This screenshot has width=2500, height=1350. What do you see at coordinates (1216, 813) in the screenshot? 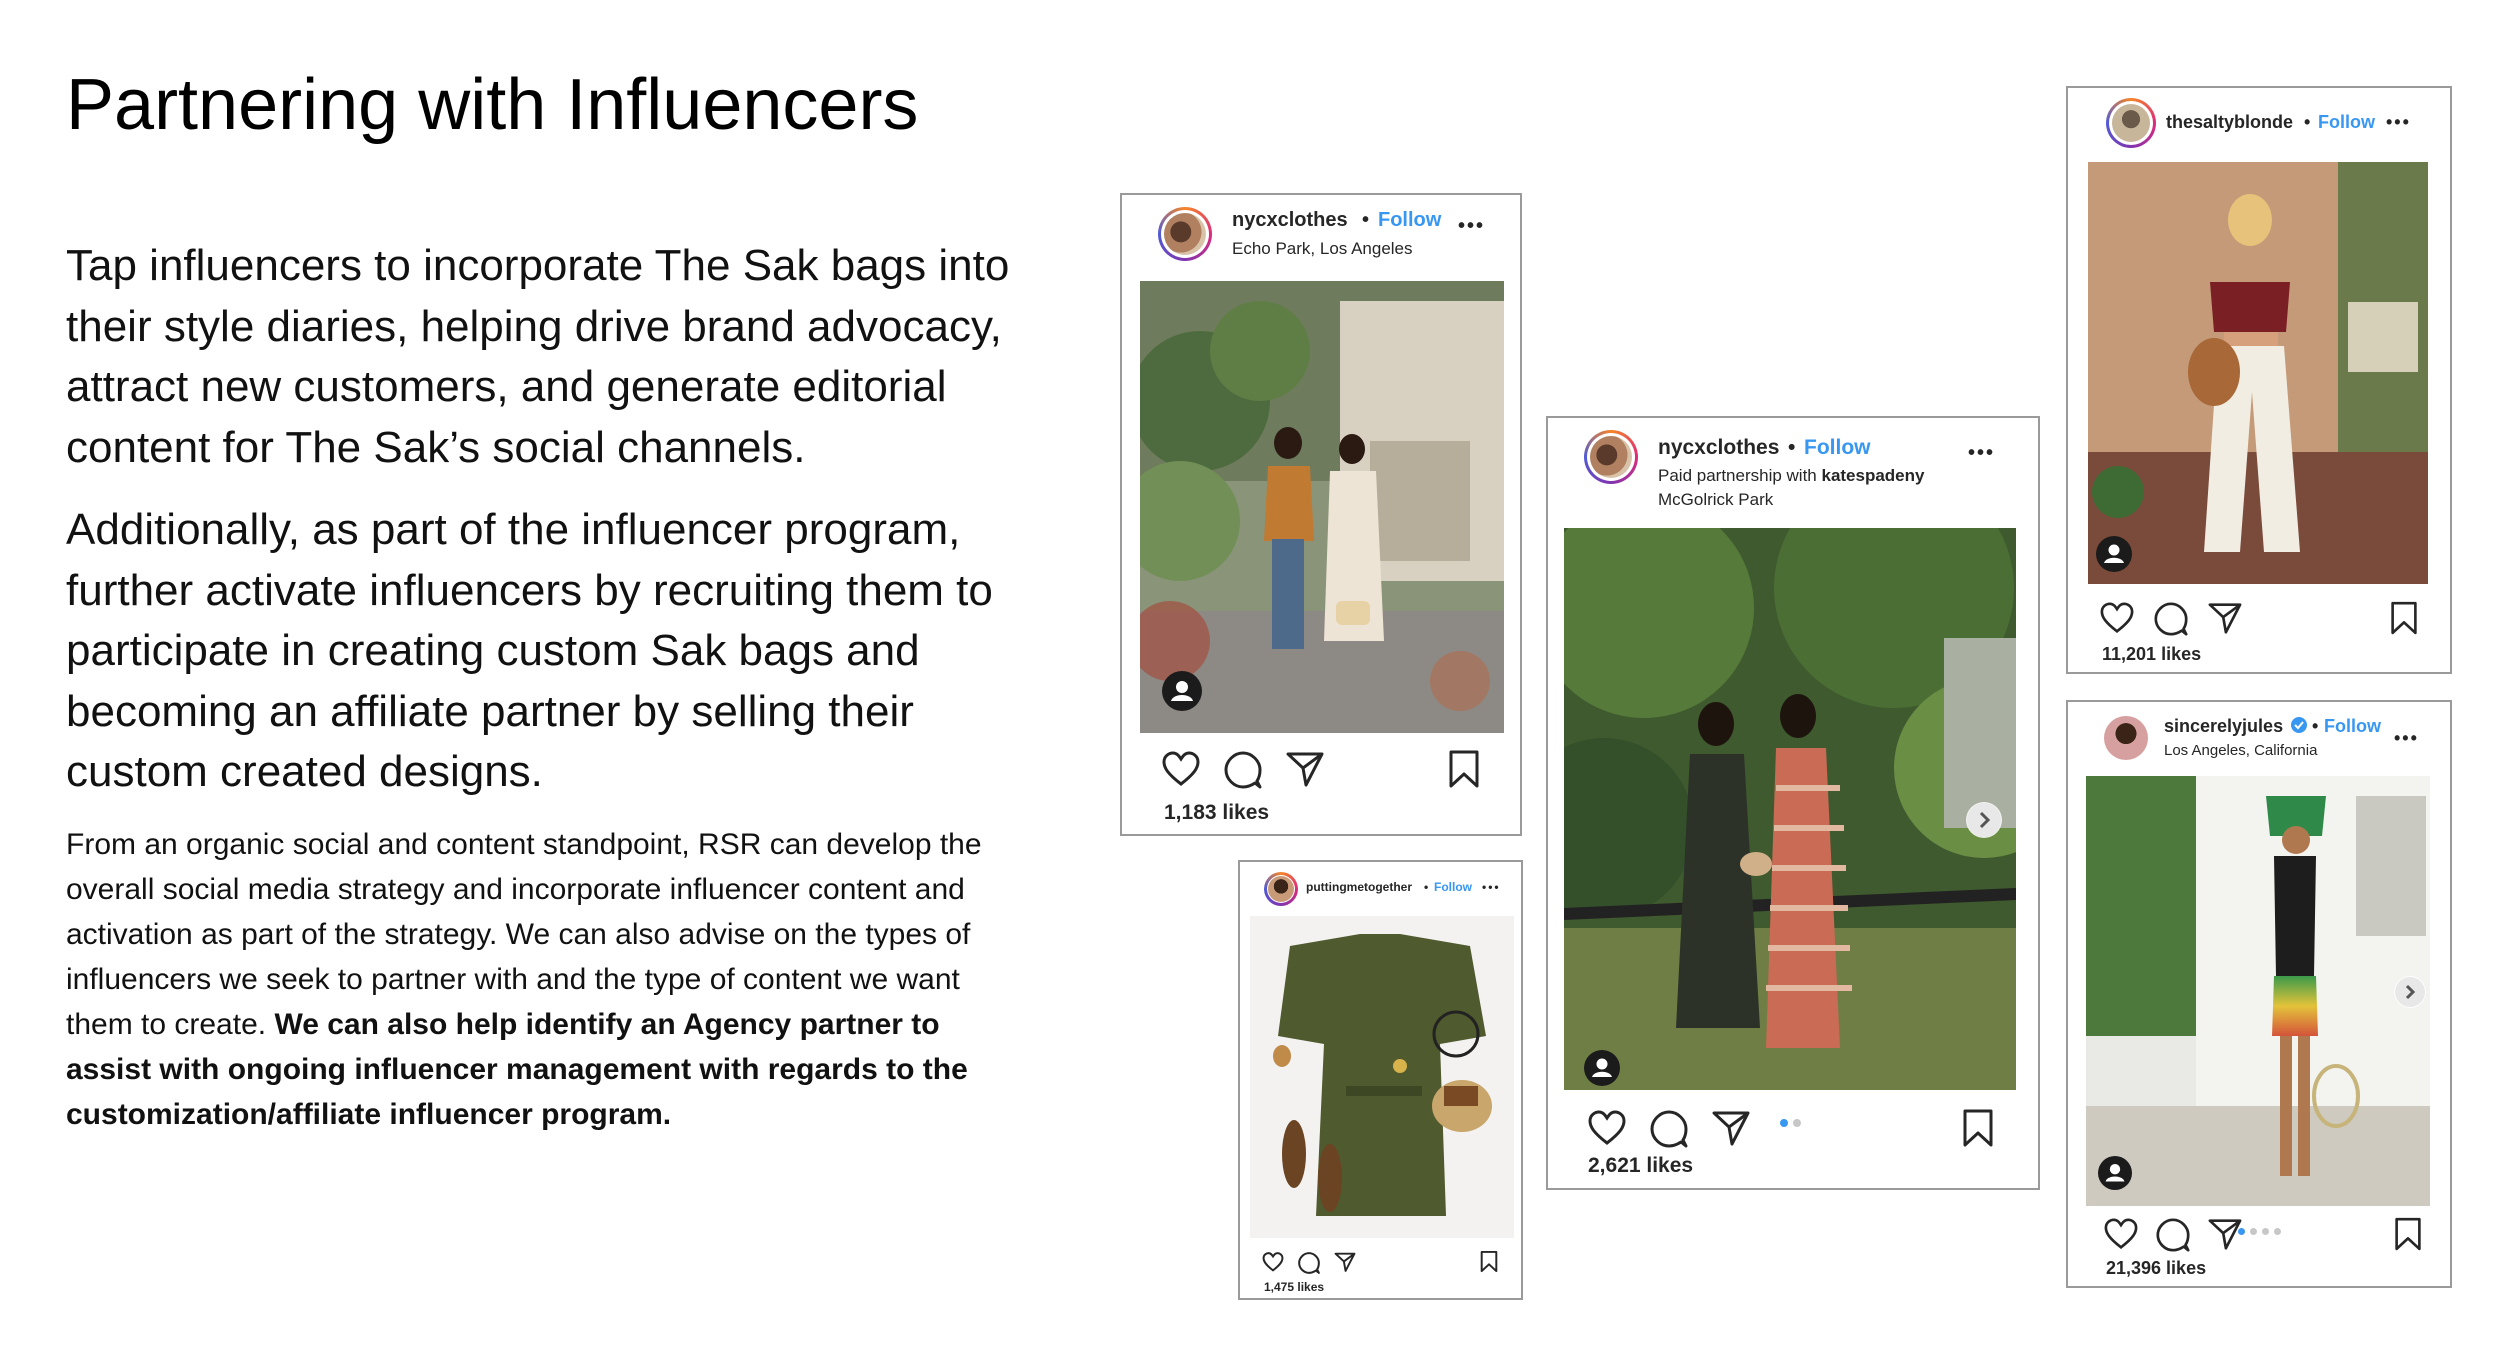
I see `likes-count: 1,183 likes` at bounding box center [1216, 813].